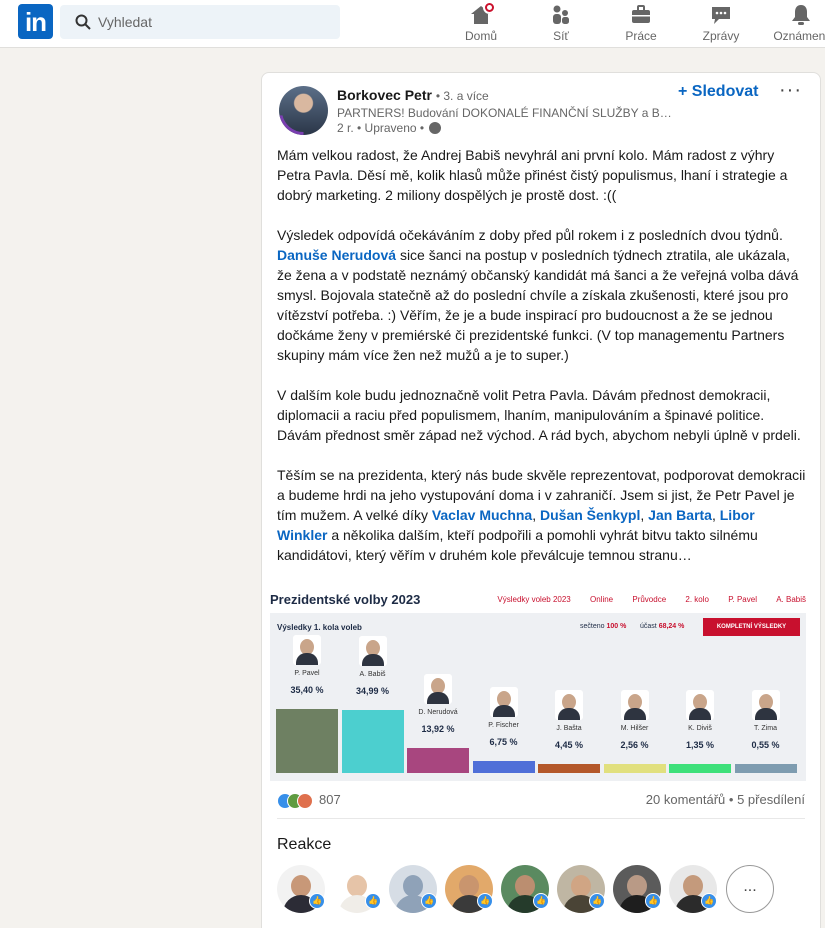 This screenshot has width=825, height=928. What do you see at coordinates (384, 95) in the screenshot?
I see `author-name-text: Borkovec Petr` at bounding box center [384, 95].